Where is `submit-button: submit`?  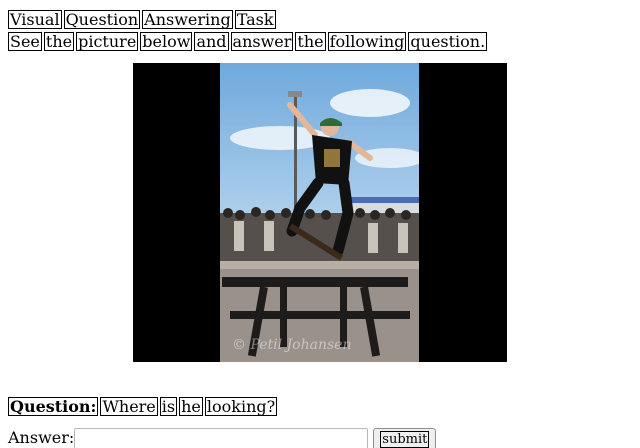 submit-button: submit is located at coordinates (405, 438).